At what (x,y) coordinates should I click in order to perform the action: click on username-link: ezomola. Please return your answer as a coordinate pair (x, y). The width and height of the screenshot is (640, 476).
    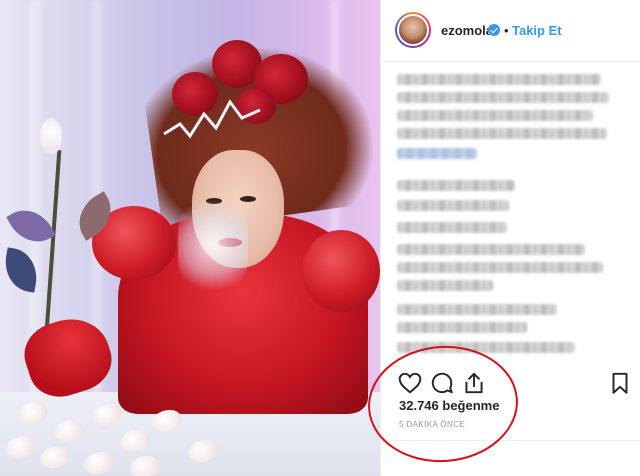
    Looking at the image, I should click on (467, 30).